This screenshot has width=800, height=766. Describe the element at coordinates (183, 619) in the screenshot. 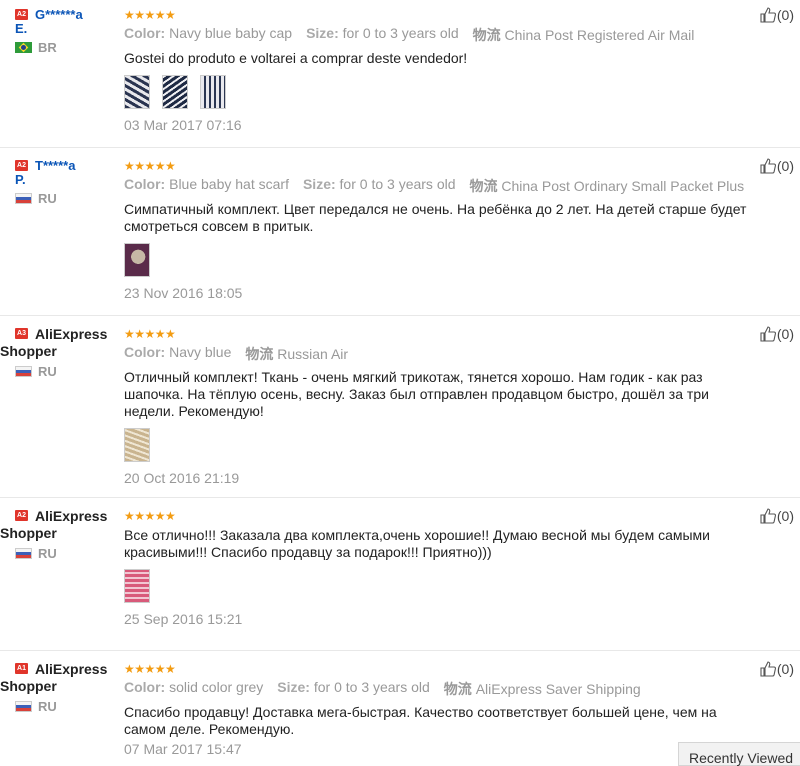

I see `review-date: 25 Sep 2016 15:21` at that location.